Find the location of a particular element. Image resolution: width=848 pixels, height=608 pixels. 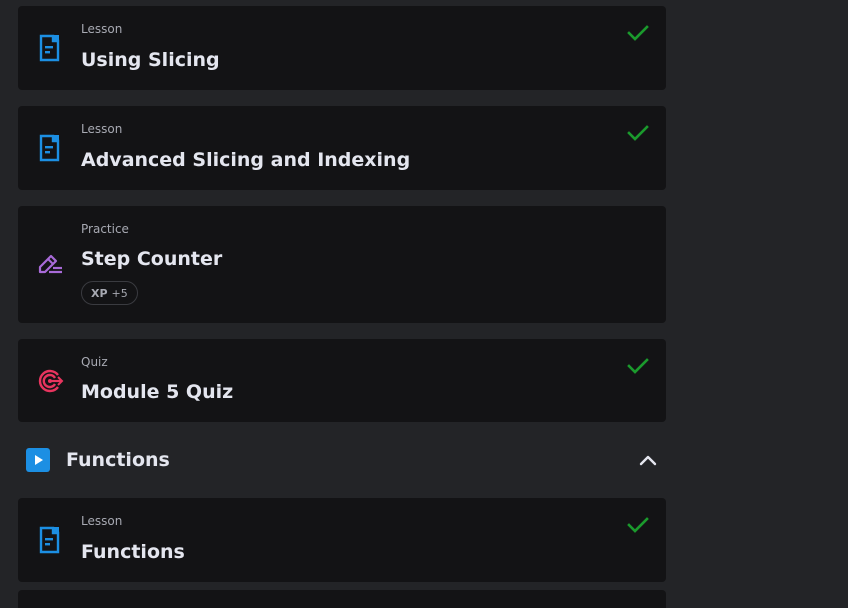

card-title: Functions is located at coordinates (133, 552).